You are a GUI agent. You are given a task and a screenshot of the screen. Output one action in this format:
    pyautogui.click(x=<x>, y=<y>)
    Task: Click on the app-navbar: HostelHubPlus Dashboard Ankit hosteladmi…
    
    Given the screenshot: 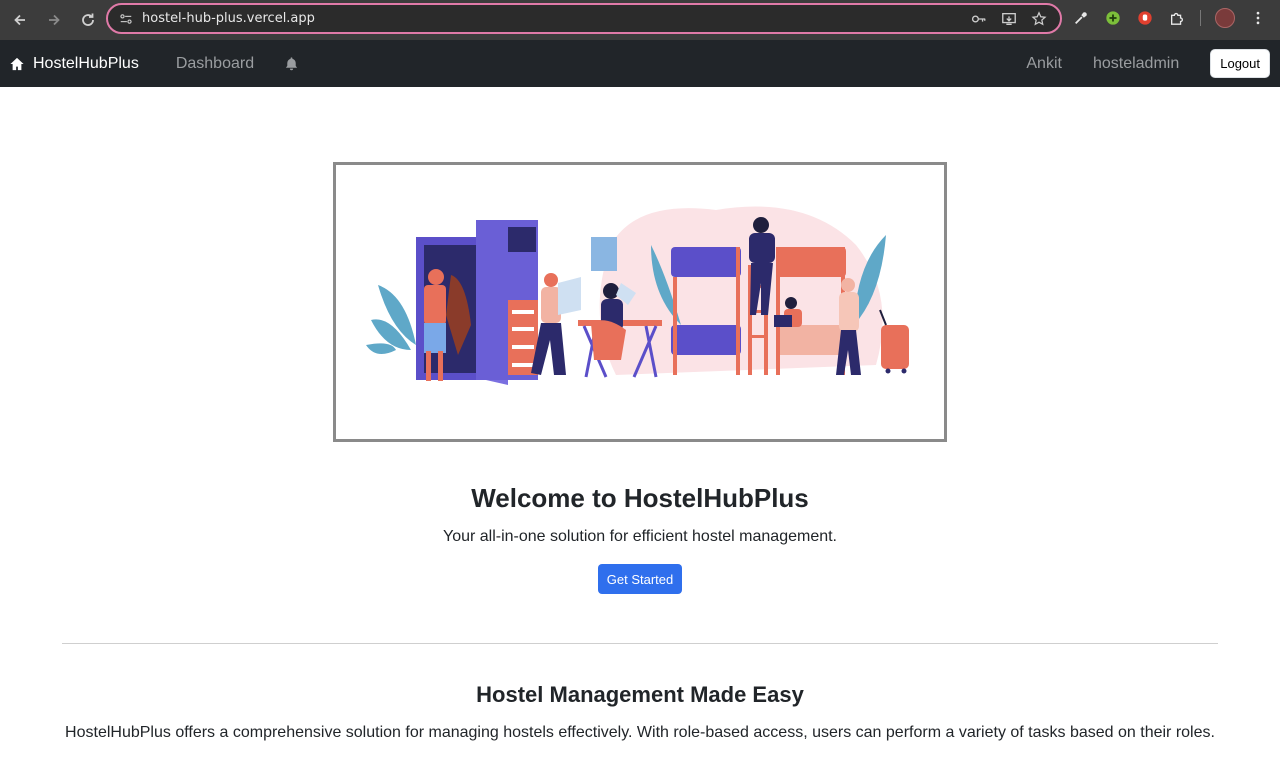 What is the action you would take?
    pyautogui.click(x=640, y=63)
    